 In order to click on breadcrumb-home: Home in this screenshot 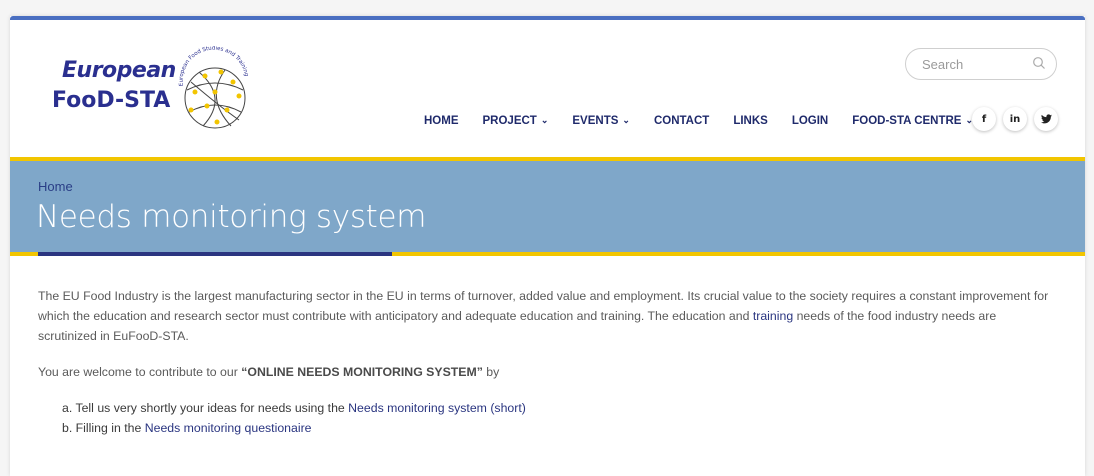, I will do `click(55, 186)`.